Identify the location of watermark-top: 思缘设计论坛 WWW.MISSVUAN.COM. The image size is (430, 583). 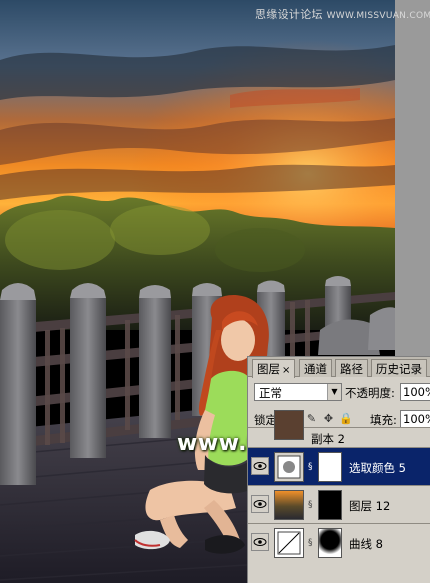
(342, 14).